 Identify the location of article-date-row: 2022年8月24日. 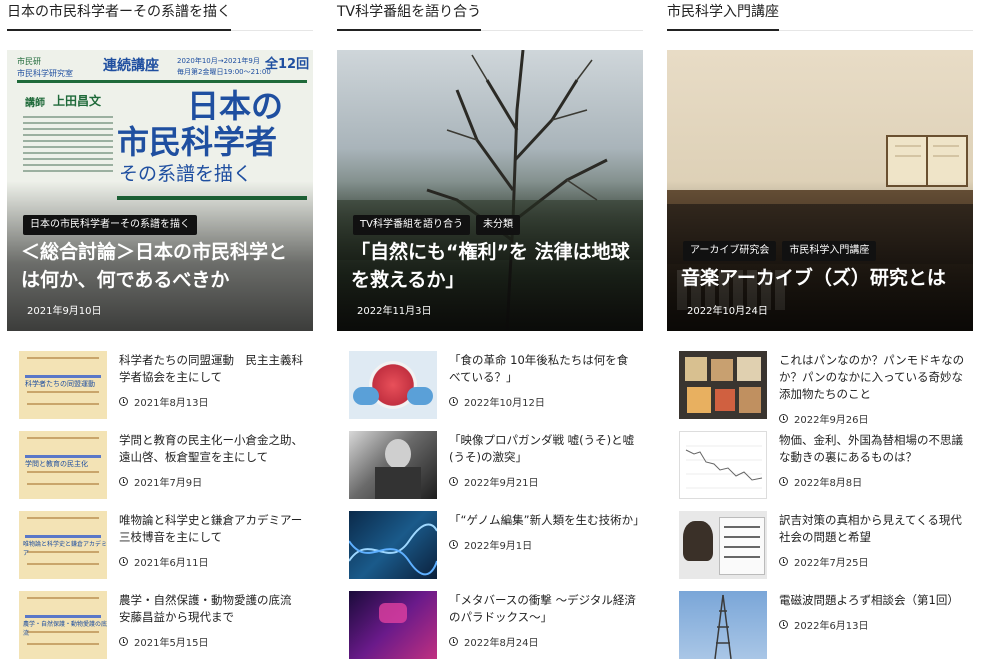
(544, 641).